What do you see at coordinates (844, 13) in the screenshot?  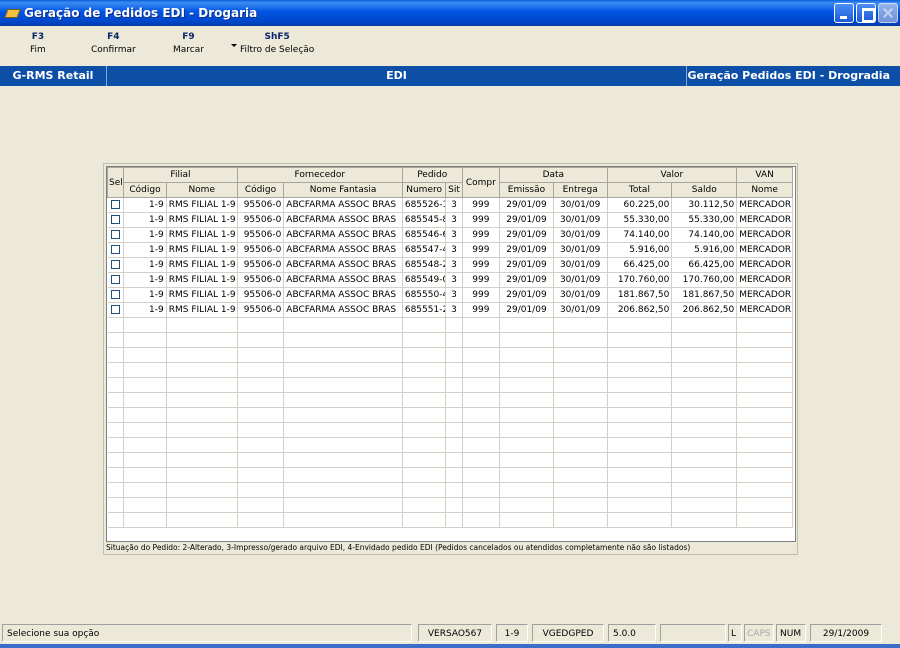 I see `minimize-button` at bounding box center [844, 13].